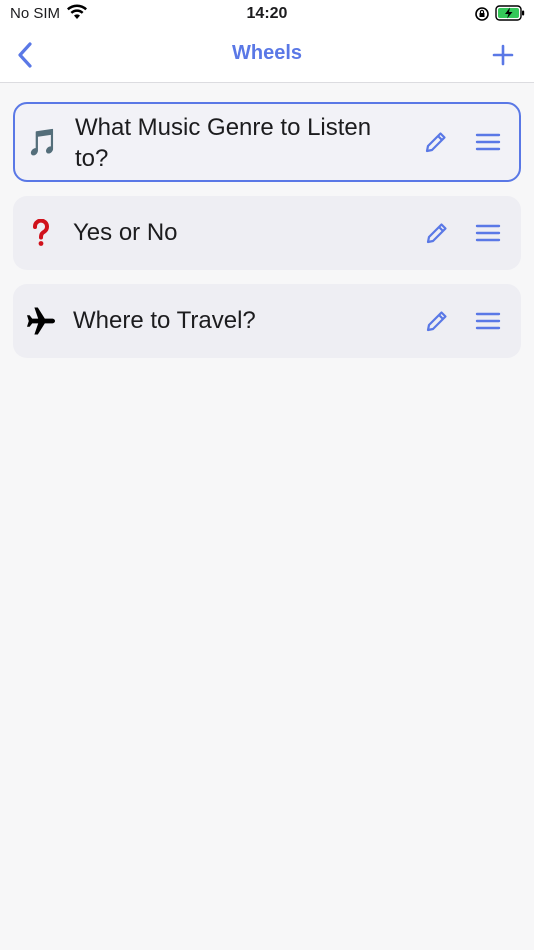  What do you see at coordinates (267, 233) in the screenshot?
I see `wheel-item-yes-or-no: Yes or No` at bounding box center [267, 233].